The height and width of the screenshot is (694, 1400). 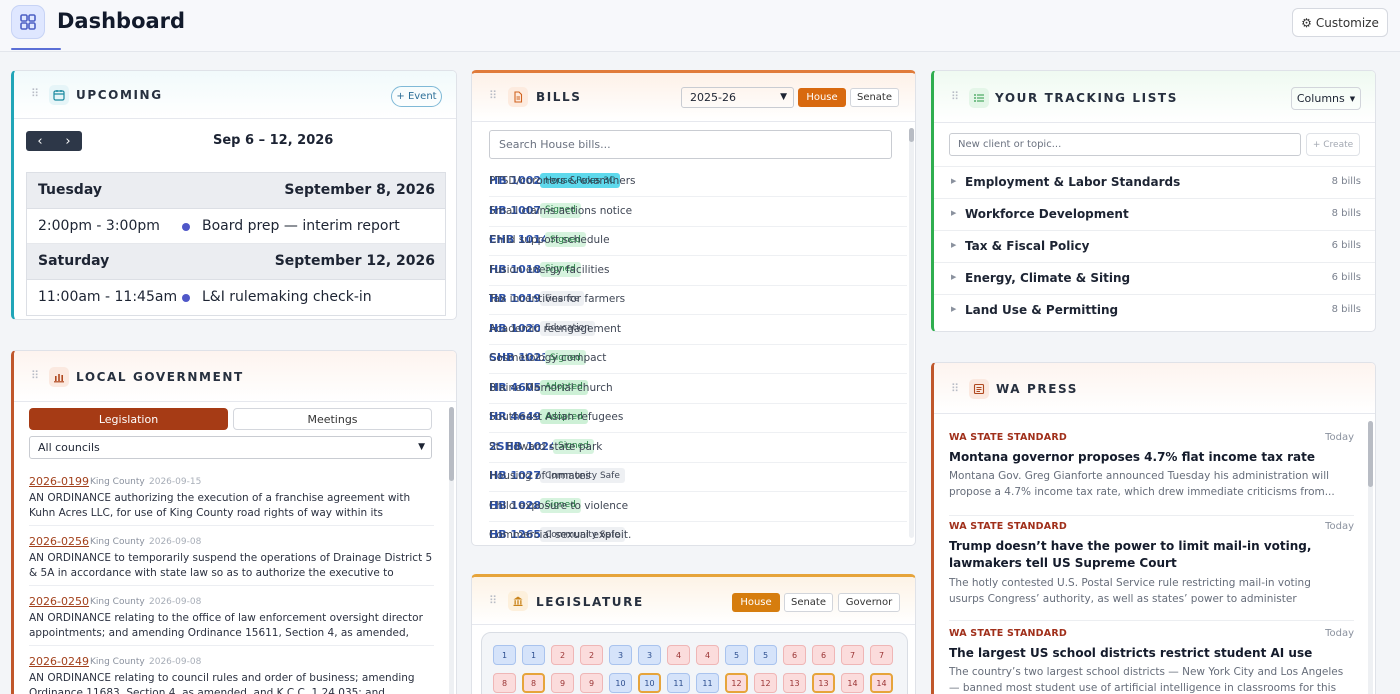 What do you see at coordinates (1086, 98) in the screenshot?
I see `tracking-lists-title: YOUR TRACKING LISTS` at bounding box center [1086, 98].